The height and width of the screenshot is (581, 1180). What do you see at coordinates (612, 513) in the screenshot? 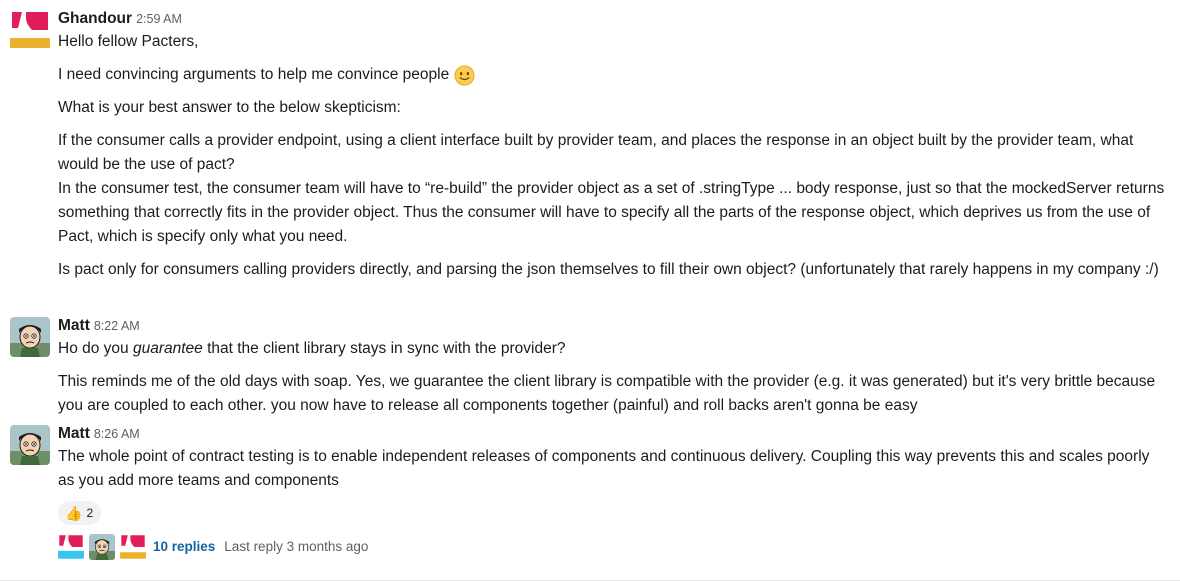
I see `reactions-bar: 👍 2` at bounding box center [612, 513].